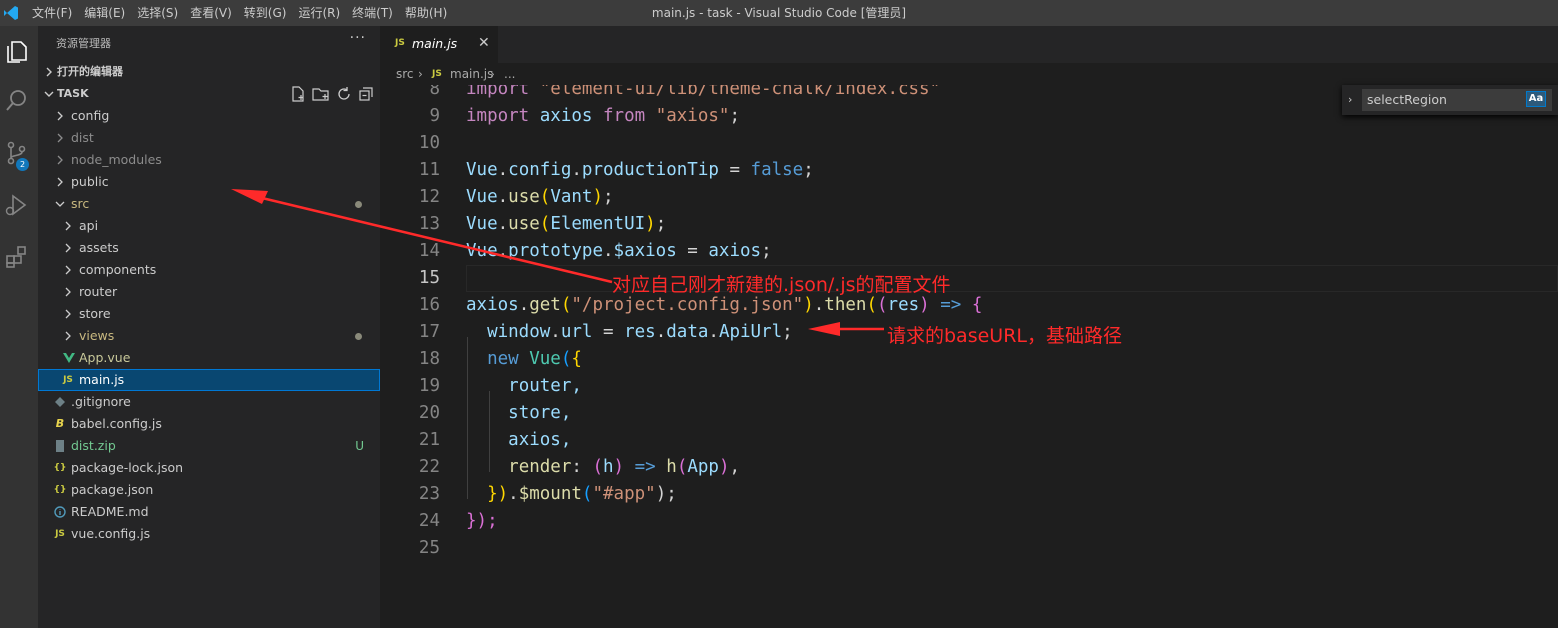  Describe the element at coordinates (209, 292) in the screenshot. I see `tree-item-router: router` at that location.